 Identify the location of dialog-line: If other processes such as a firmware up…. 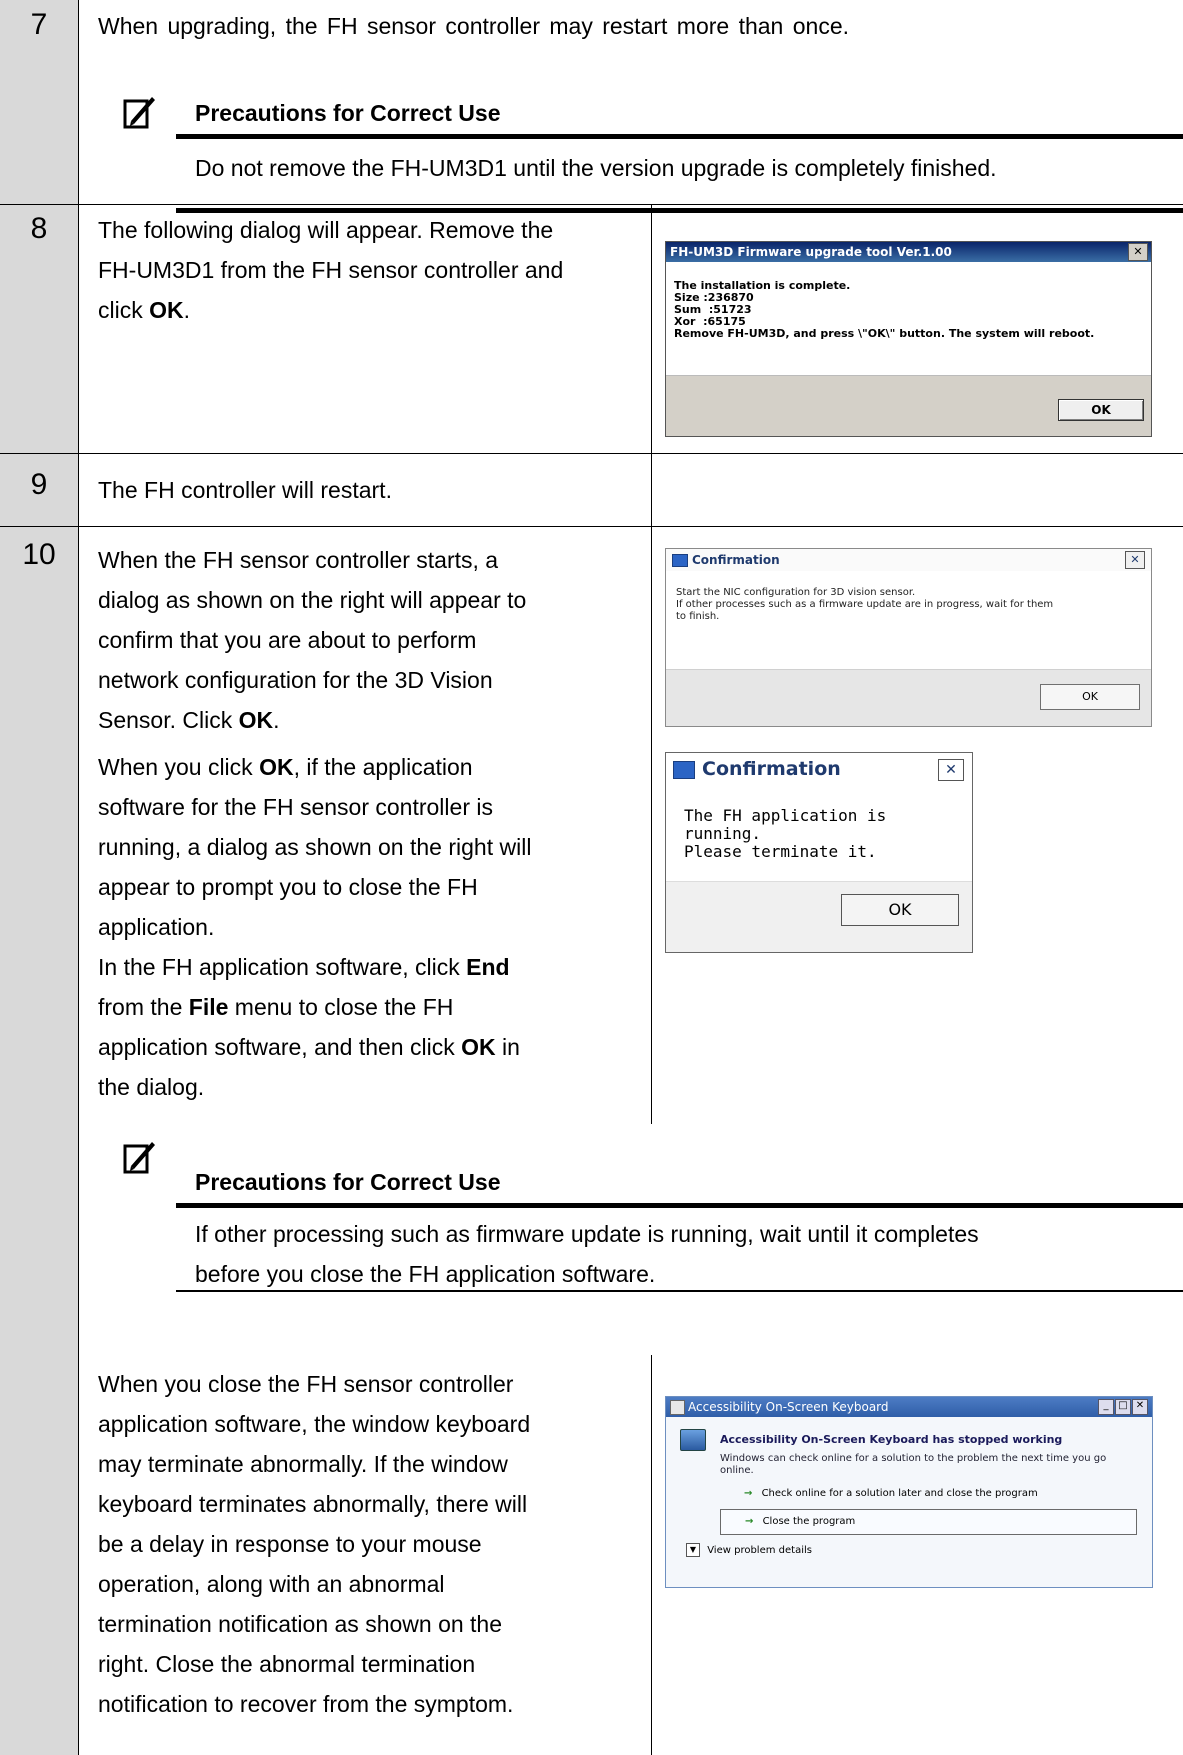
(865, 604).